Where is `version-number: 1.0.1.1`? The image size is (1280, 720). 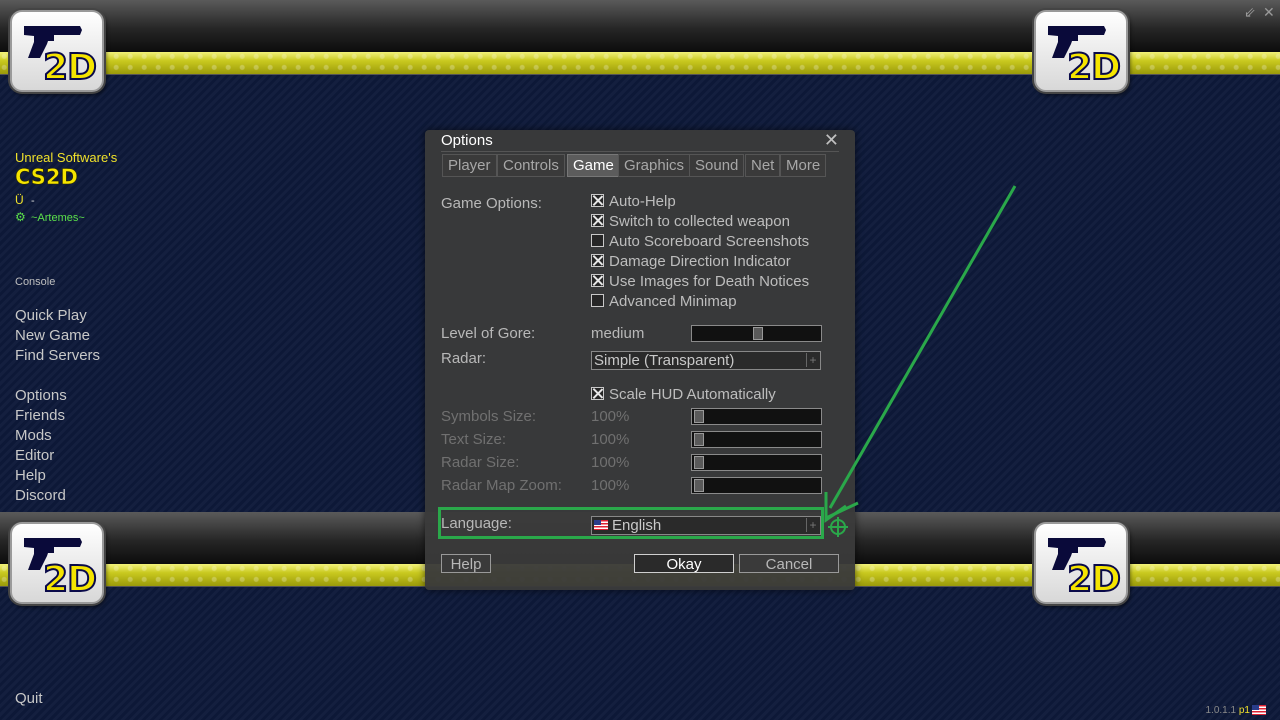 version-number: 1.0.1.1 is located at coordinates (1221, 710).